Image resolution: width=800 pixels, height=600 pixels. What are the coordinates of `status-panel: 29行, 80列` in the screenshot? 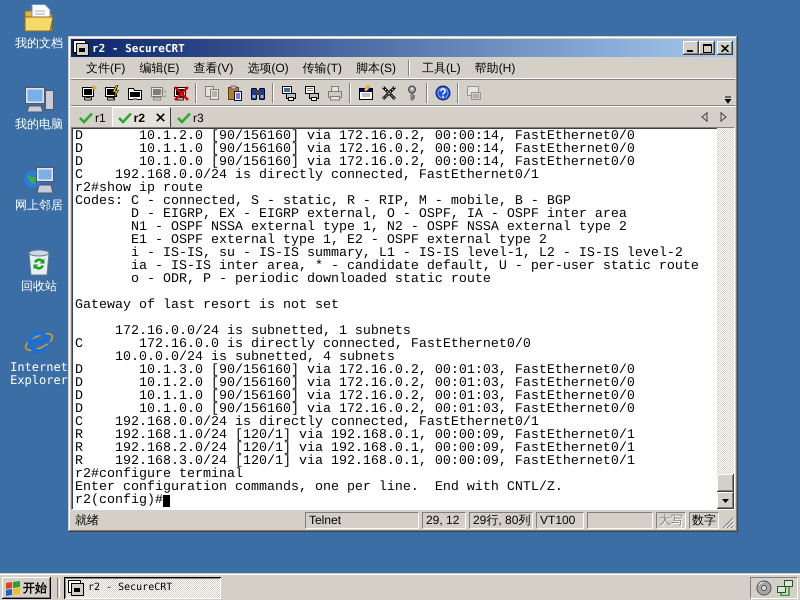 It's located at (501, 520).